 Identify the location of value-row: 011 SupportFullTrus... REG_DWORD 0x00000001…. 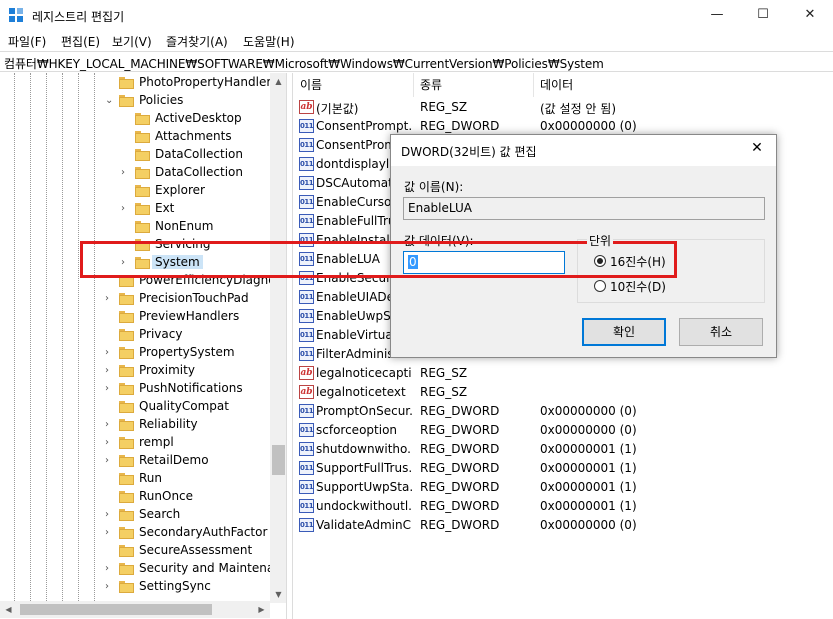
(563, 468).